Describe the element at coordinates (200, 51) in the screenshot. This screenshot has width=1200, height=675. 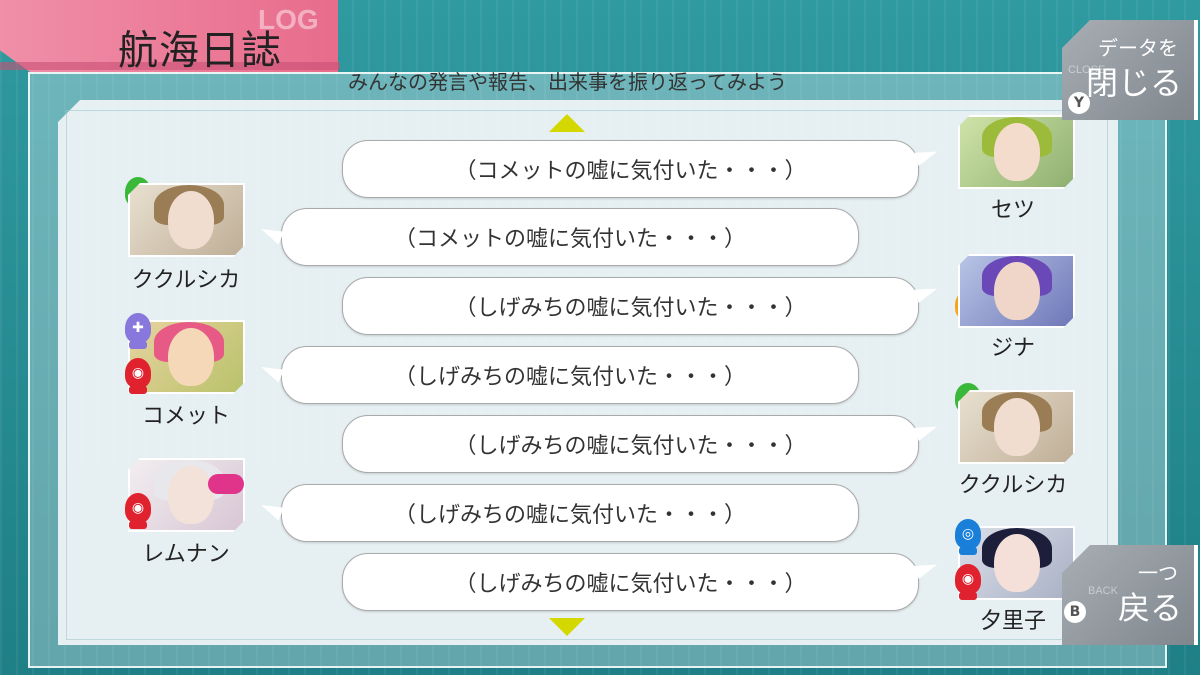
I see `page-title: 航海日誌` at that location.